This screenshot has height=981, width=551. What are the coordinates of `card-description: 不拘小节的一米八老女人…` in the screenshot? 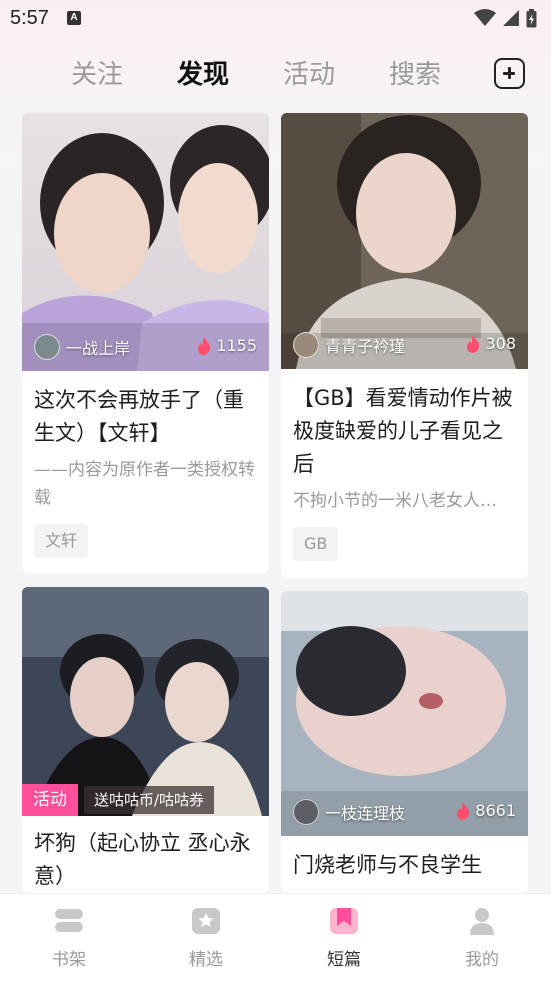 It's located at (395, 501).